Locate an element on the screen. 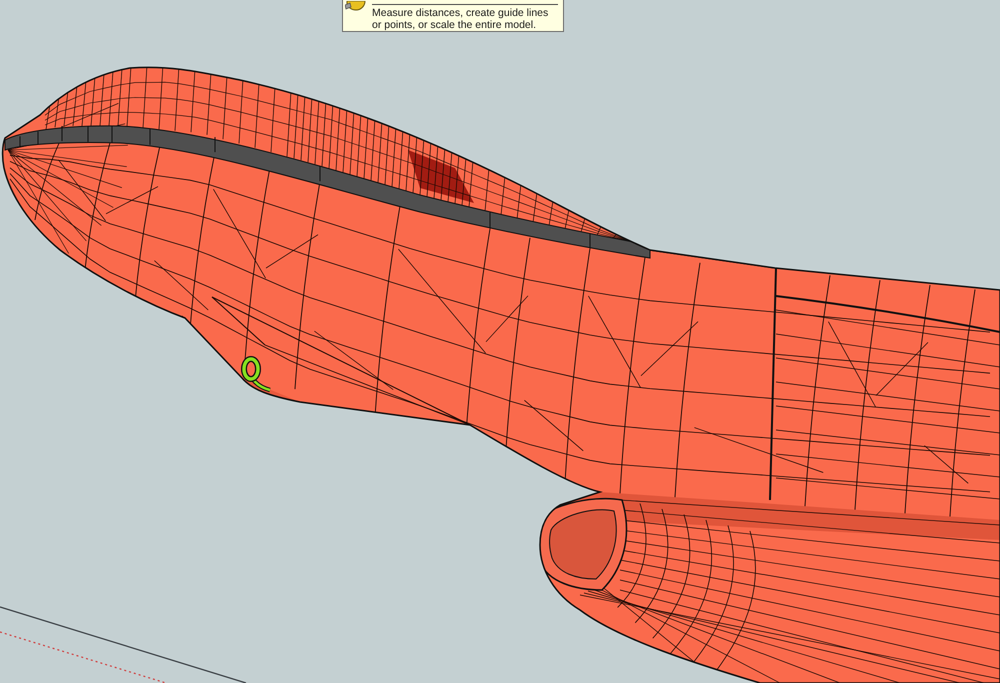 This screenshot has height=683, width=1000. ring-icon is located at coordinates (256, 374).